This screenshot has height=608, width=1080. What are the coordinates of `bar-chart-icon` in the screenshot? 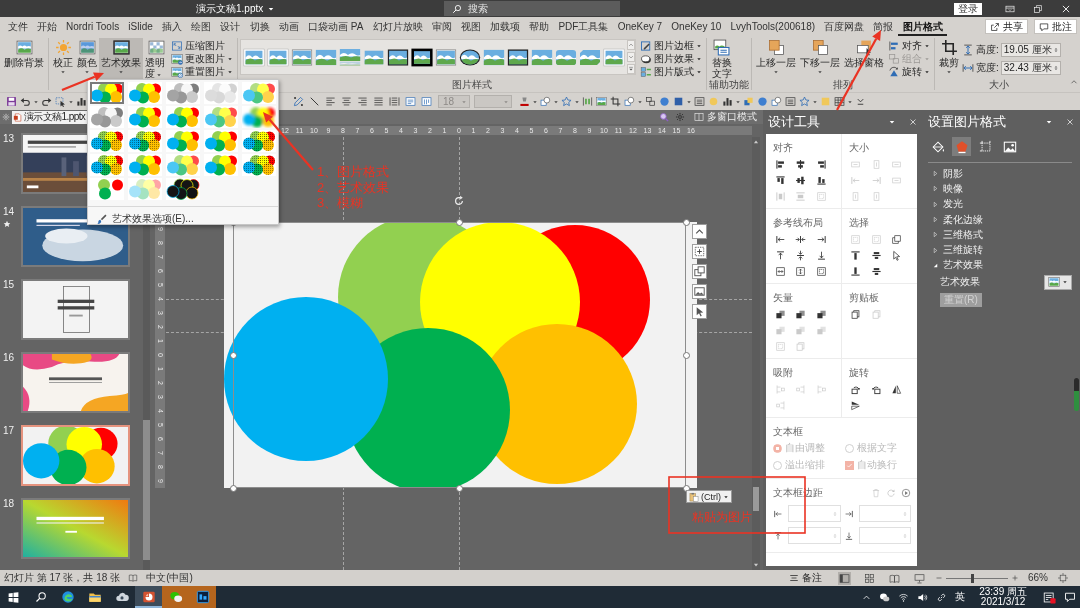 It's located at (81, 101).